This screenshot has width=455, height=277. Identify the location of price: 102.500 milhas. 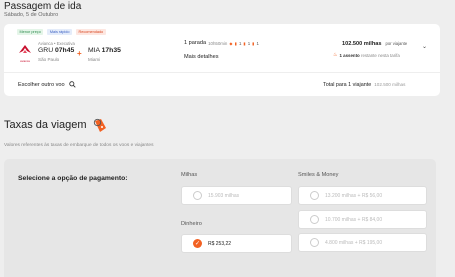
(362, 44).